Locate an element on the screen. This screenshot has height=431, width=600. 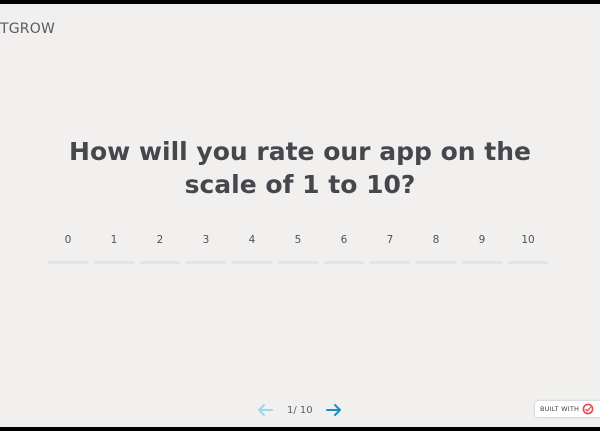
rating-option-label: 5 is located at coordinates (298, 240).